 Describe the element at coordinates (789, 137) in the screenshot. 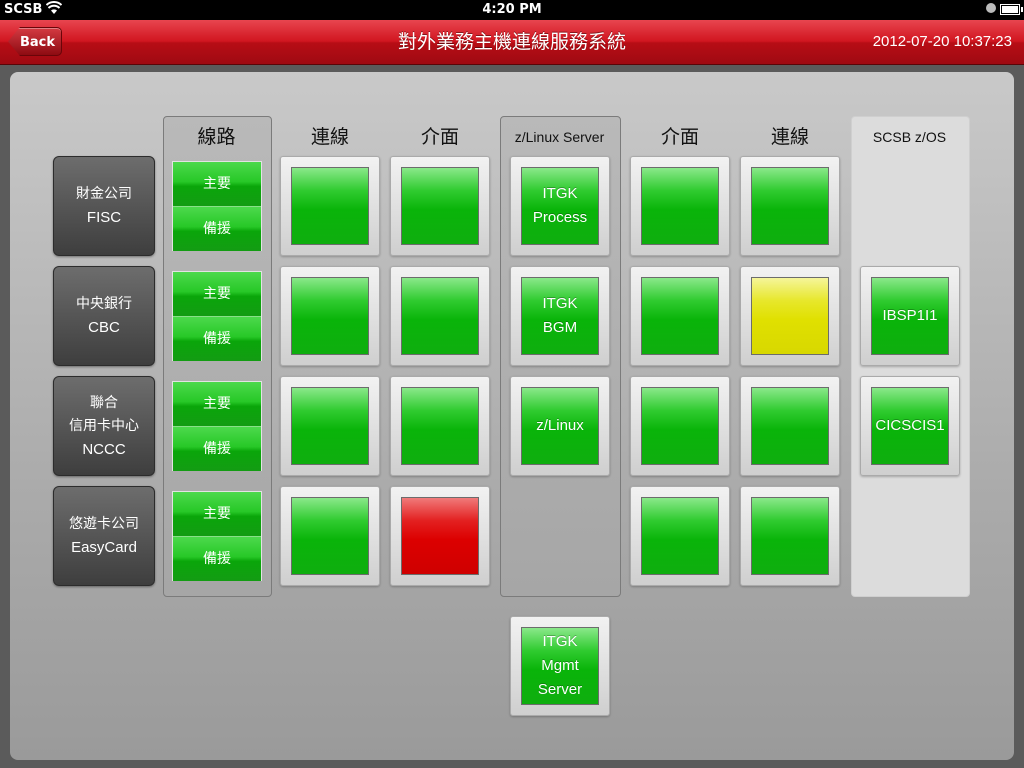

I see `header-connection-right: 連線` at that location.